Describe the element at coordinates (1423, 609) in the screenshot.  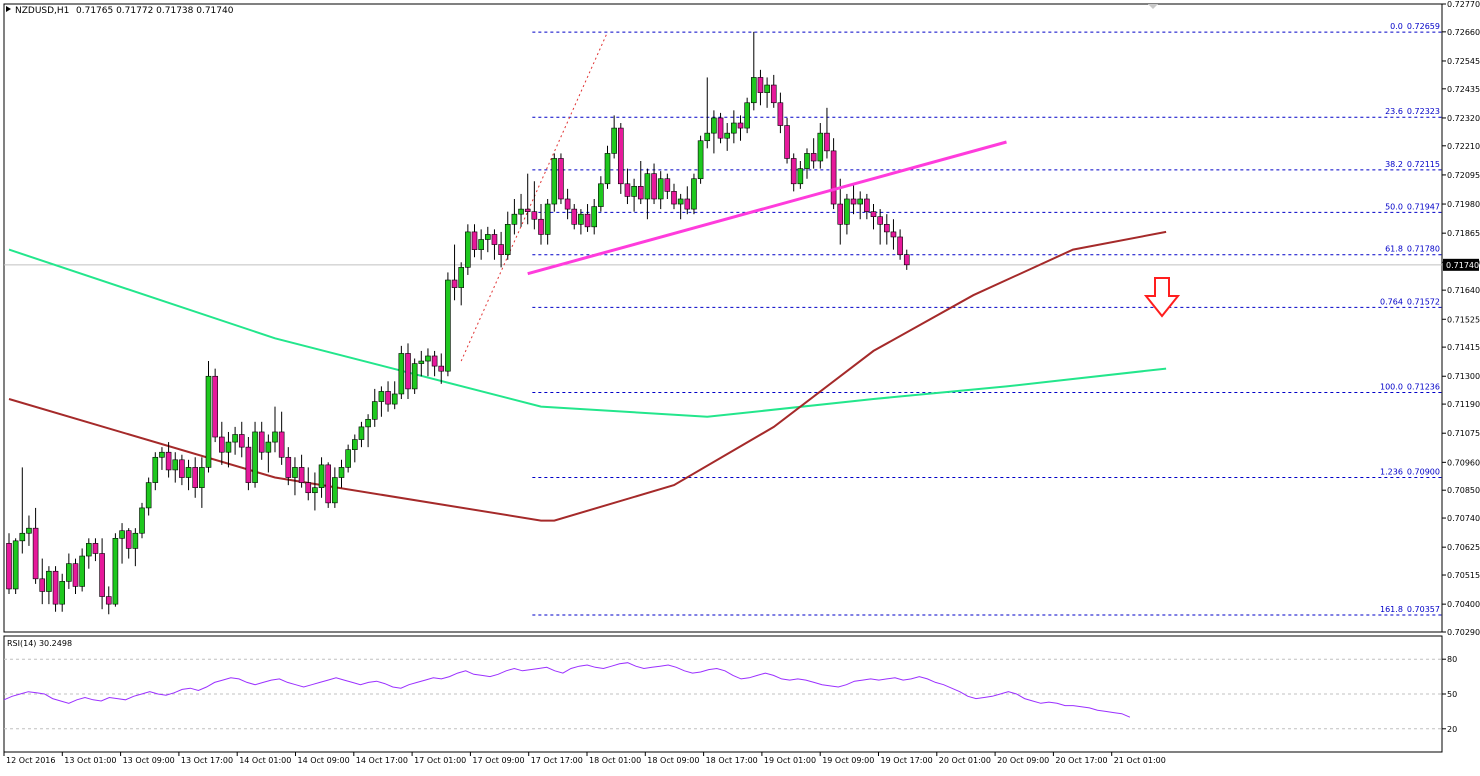
I see `fib-level-price: 0.70357` at that location.